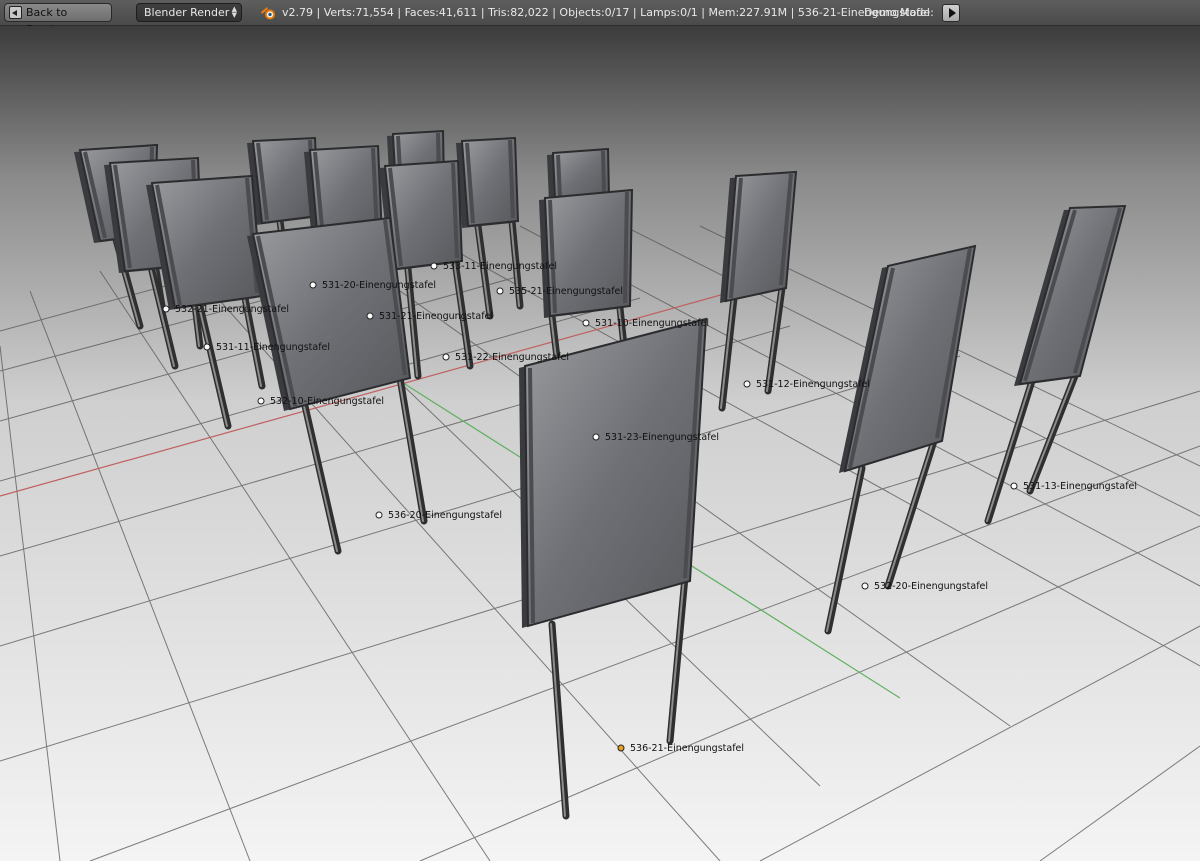 The image size is (1200, 861). I want to click on object-label: 531-10-Einengungstafel, so click(645, 323).